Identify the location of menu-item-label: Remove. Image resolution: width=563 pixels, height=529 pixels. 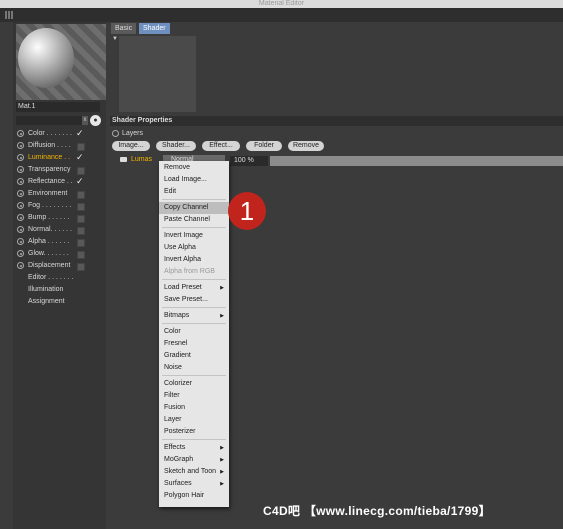
(177, 167).